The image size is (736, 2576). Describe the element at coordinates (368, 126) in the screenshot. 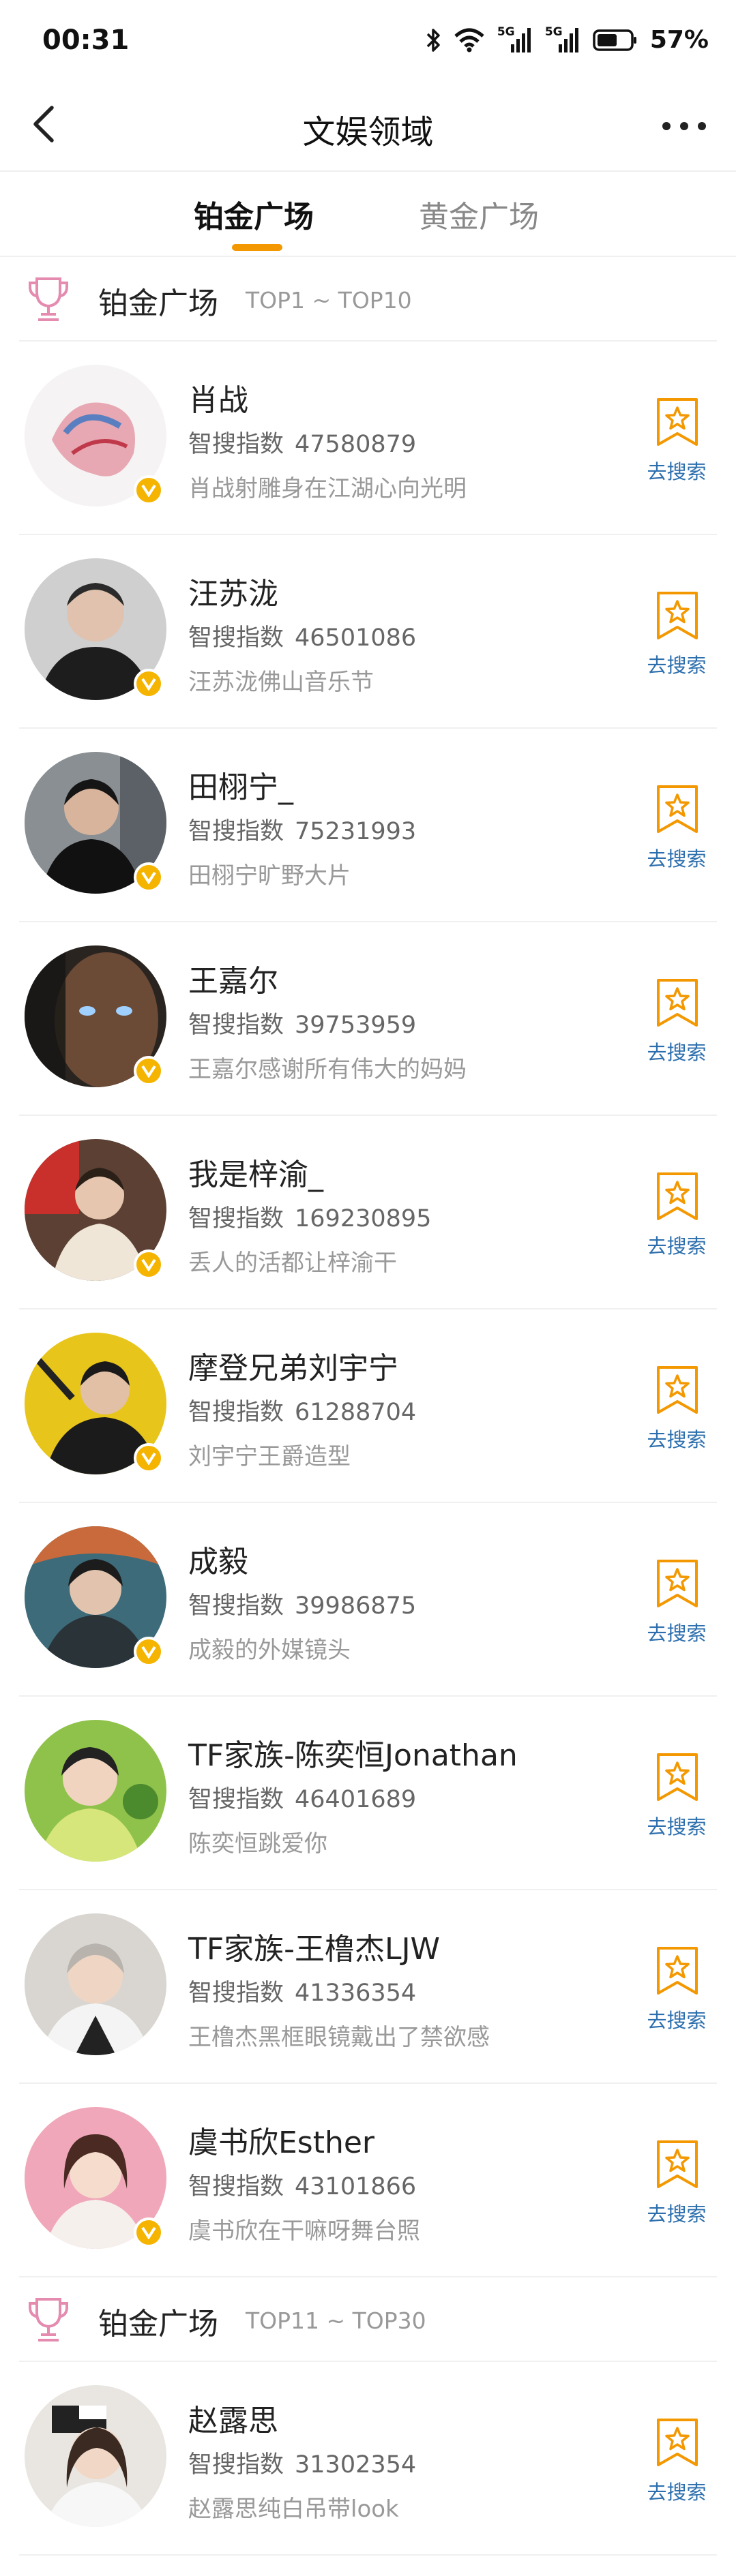

I see `nav-bar: 文娱领域` at that location.